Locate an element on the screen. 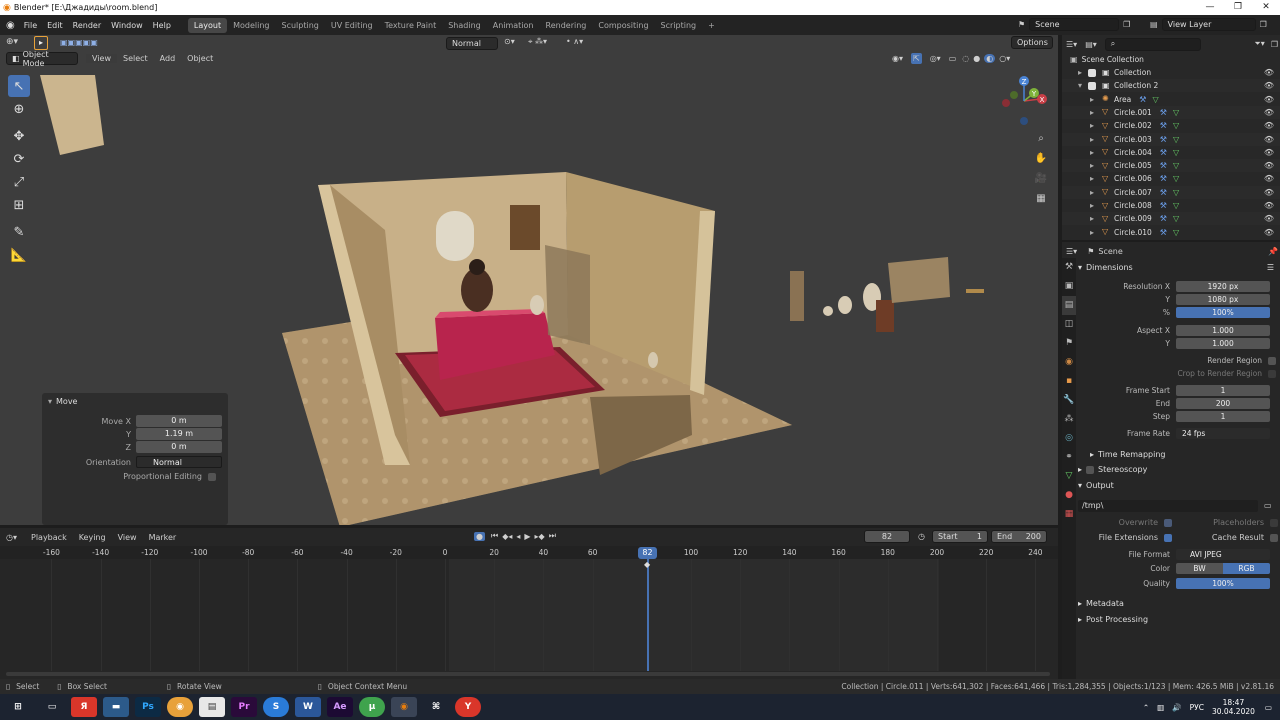  menu-window: Window is located at coordinates (127, 25).